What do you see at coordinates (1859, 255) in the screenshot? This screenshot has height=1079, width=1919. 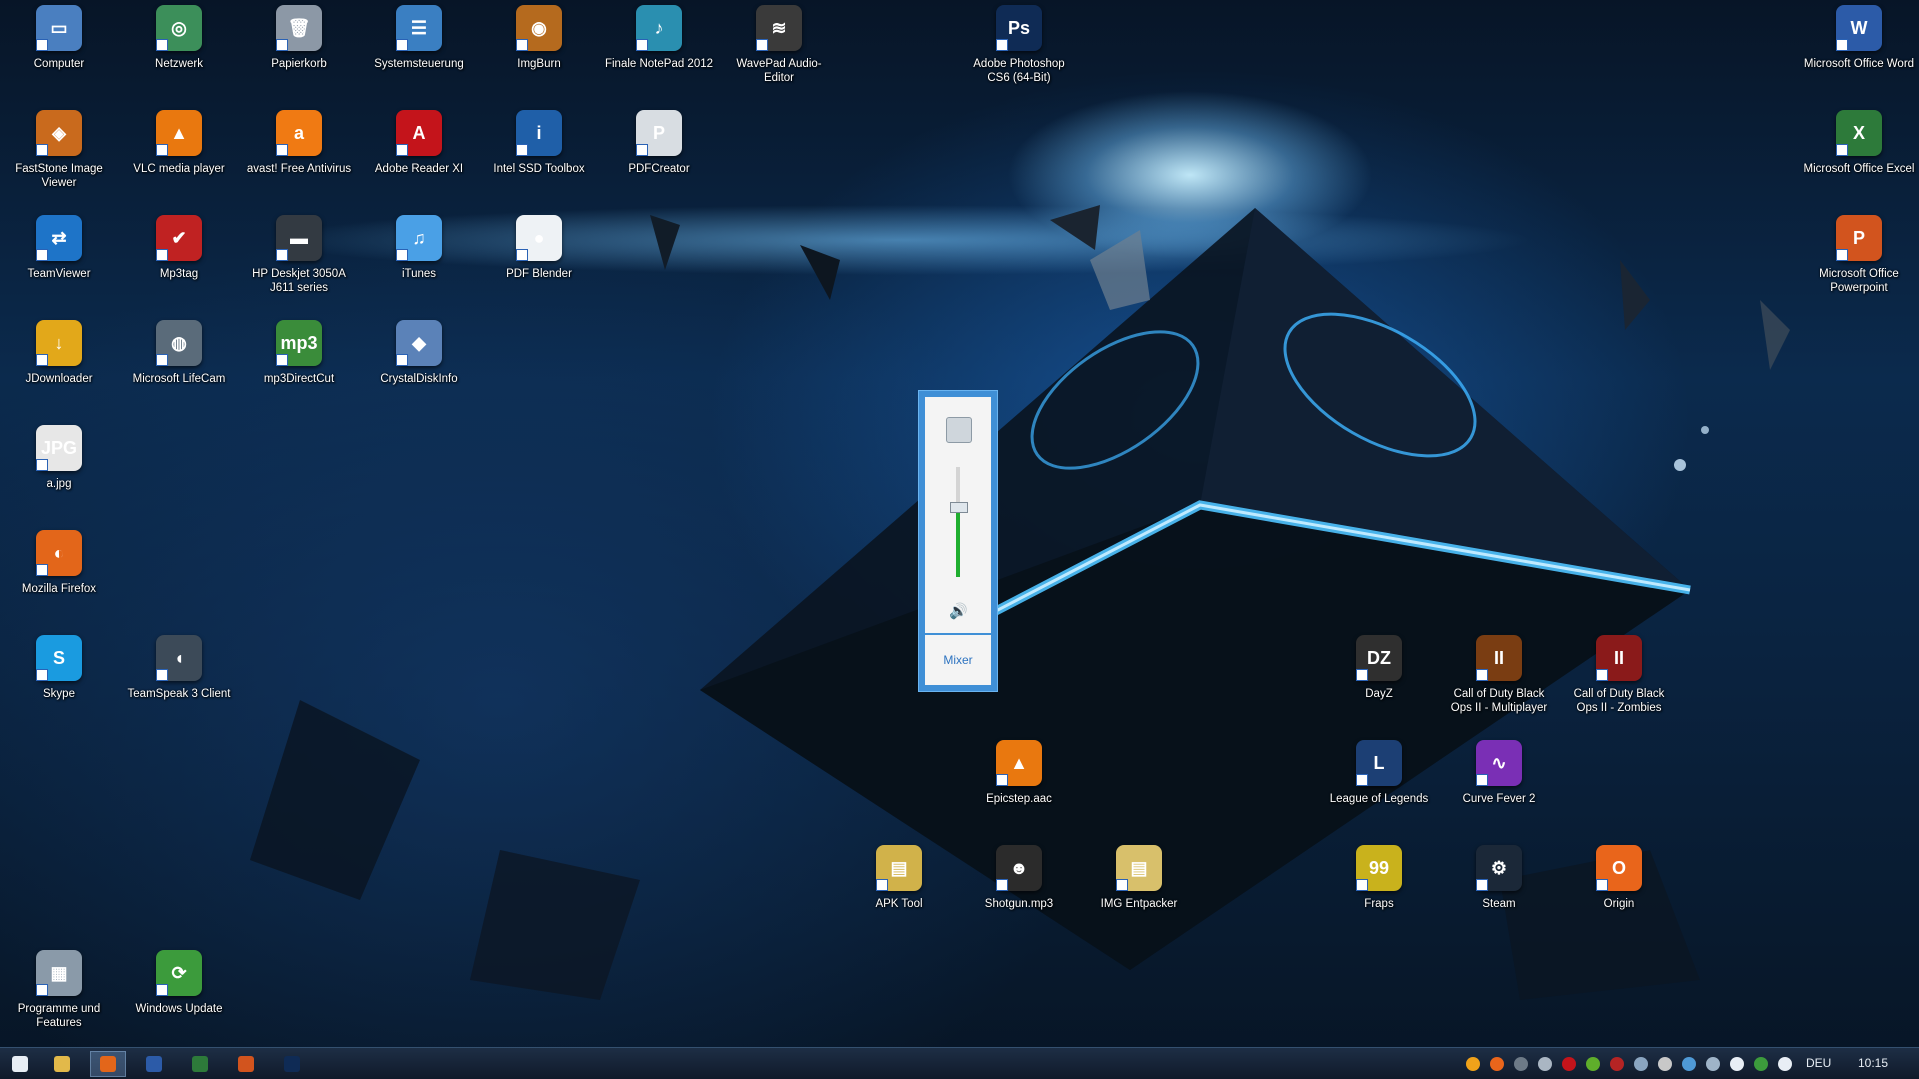 I see `desktop-icon: P Microsoft Office Powerpoint` at bounding box center [1859, 255].